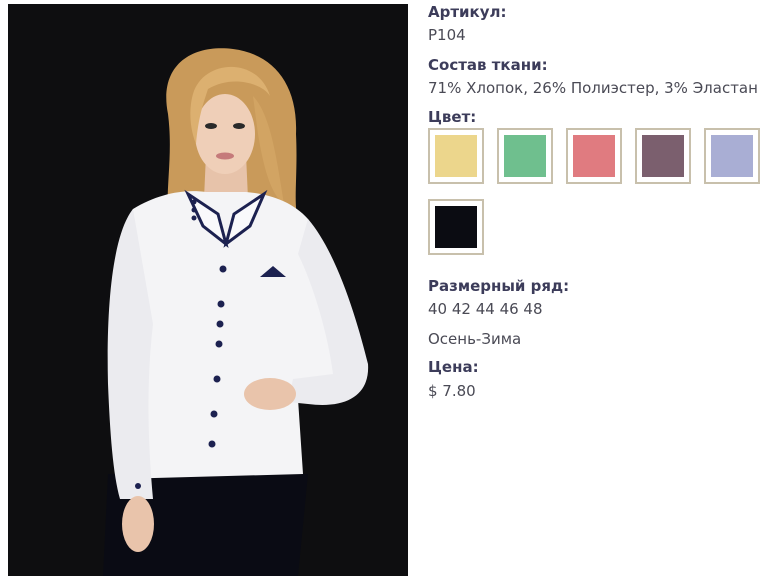  Describe the element at coordinates (593, 88) in the screenshot. I see `fabric-value: 71% Хлопок, 26% Полиэстер, 3% Эластан` at that location.